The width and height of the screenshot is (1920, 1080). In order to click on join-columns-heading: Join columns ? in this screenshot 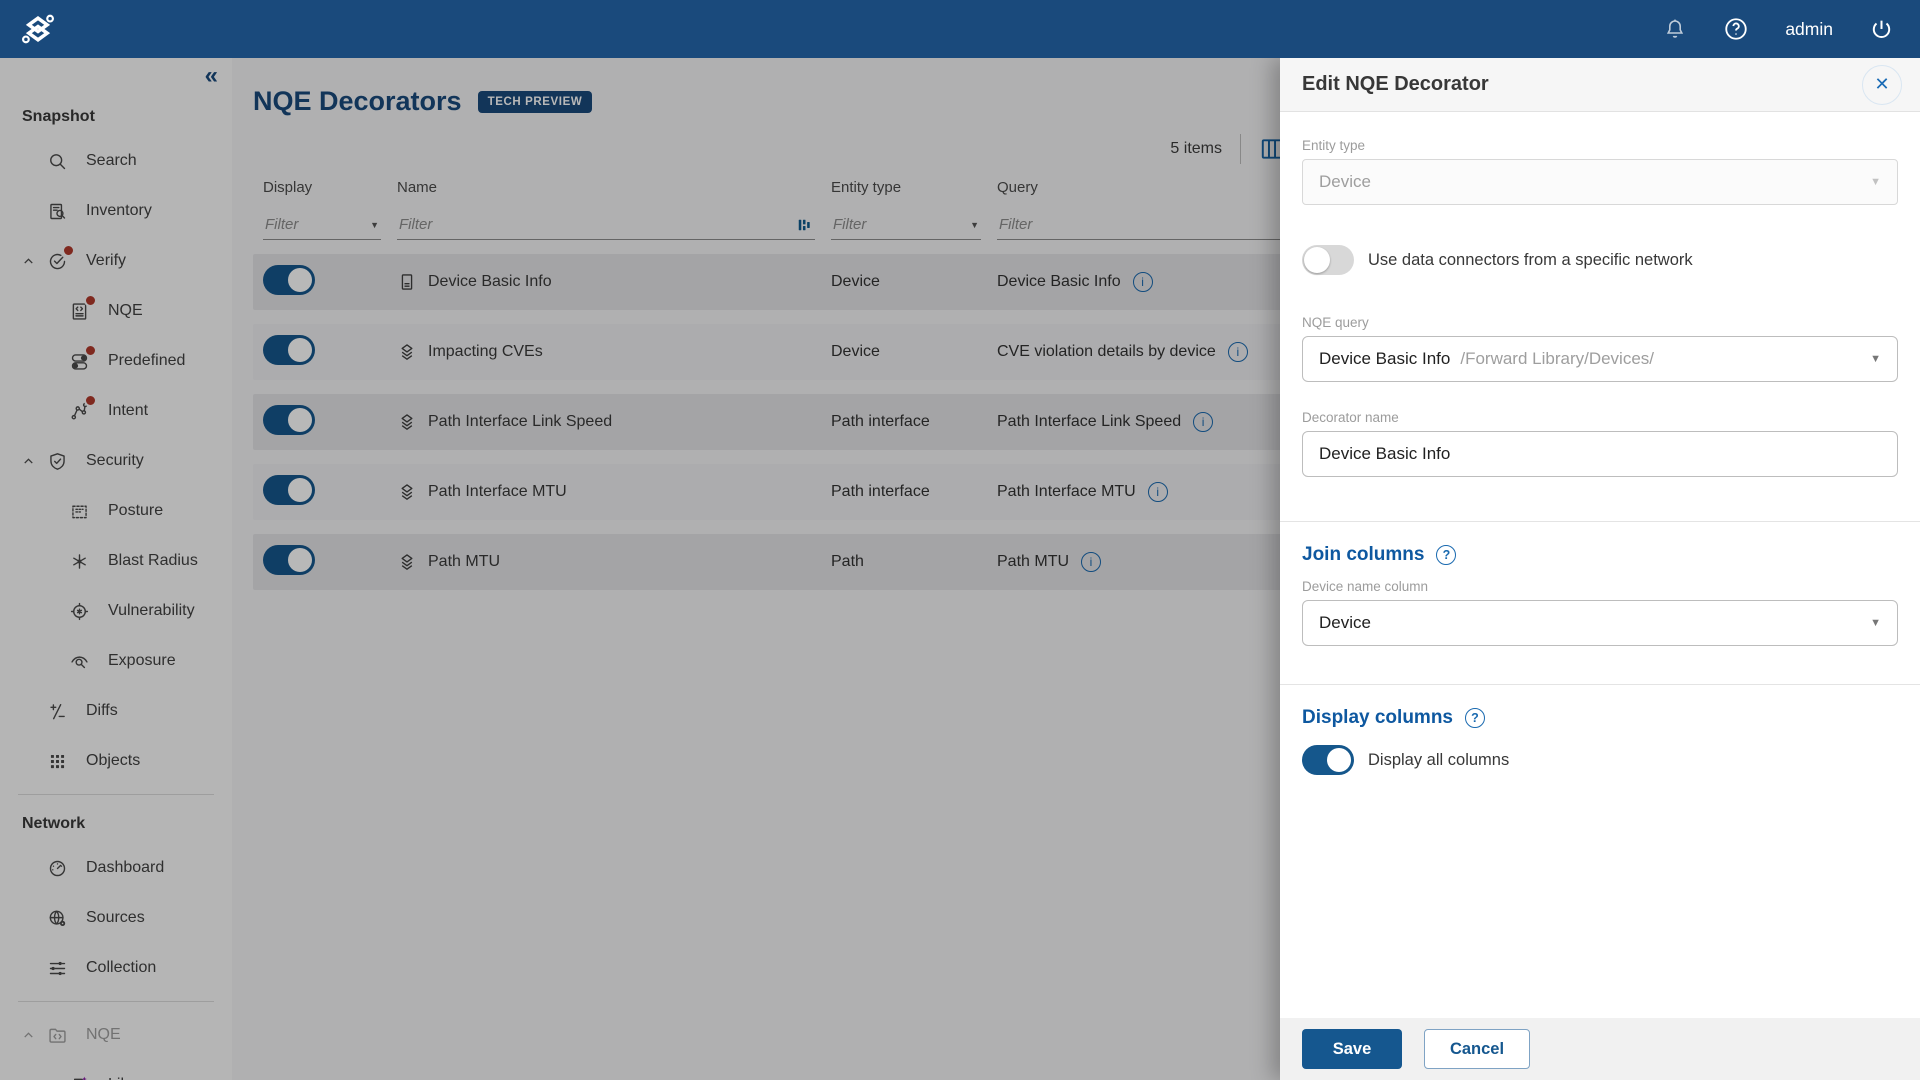, I will do `click(1600, 555)`.